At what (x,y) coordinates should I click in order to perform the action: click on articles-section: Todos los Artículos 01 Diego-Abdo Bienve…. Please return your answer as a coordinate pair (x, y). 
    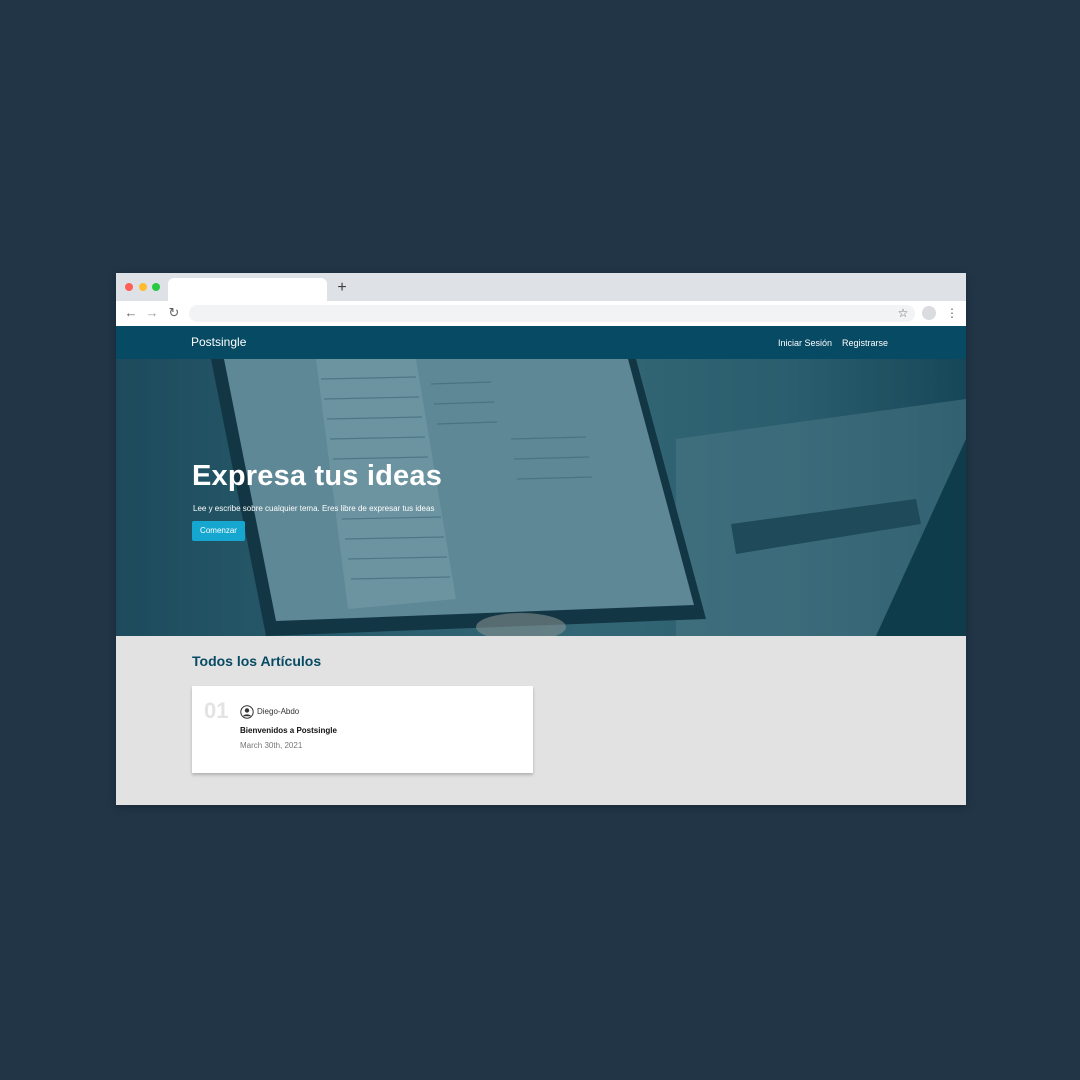
    Looking at the image, I should click on (541, 720).